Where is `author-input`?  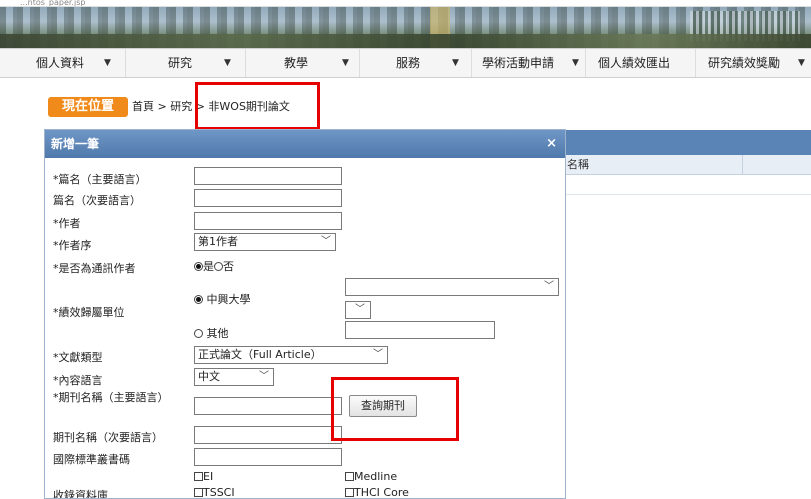 author-input is located at coordinates (268, 221).